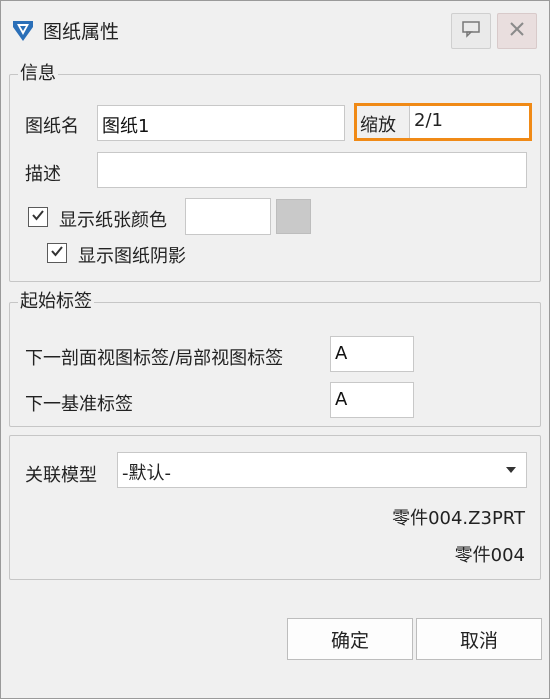  Describe the element at coordinates (81, 32) in the screenshot. I see `window-title: 图纸属性` at that location.